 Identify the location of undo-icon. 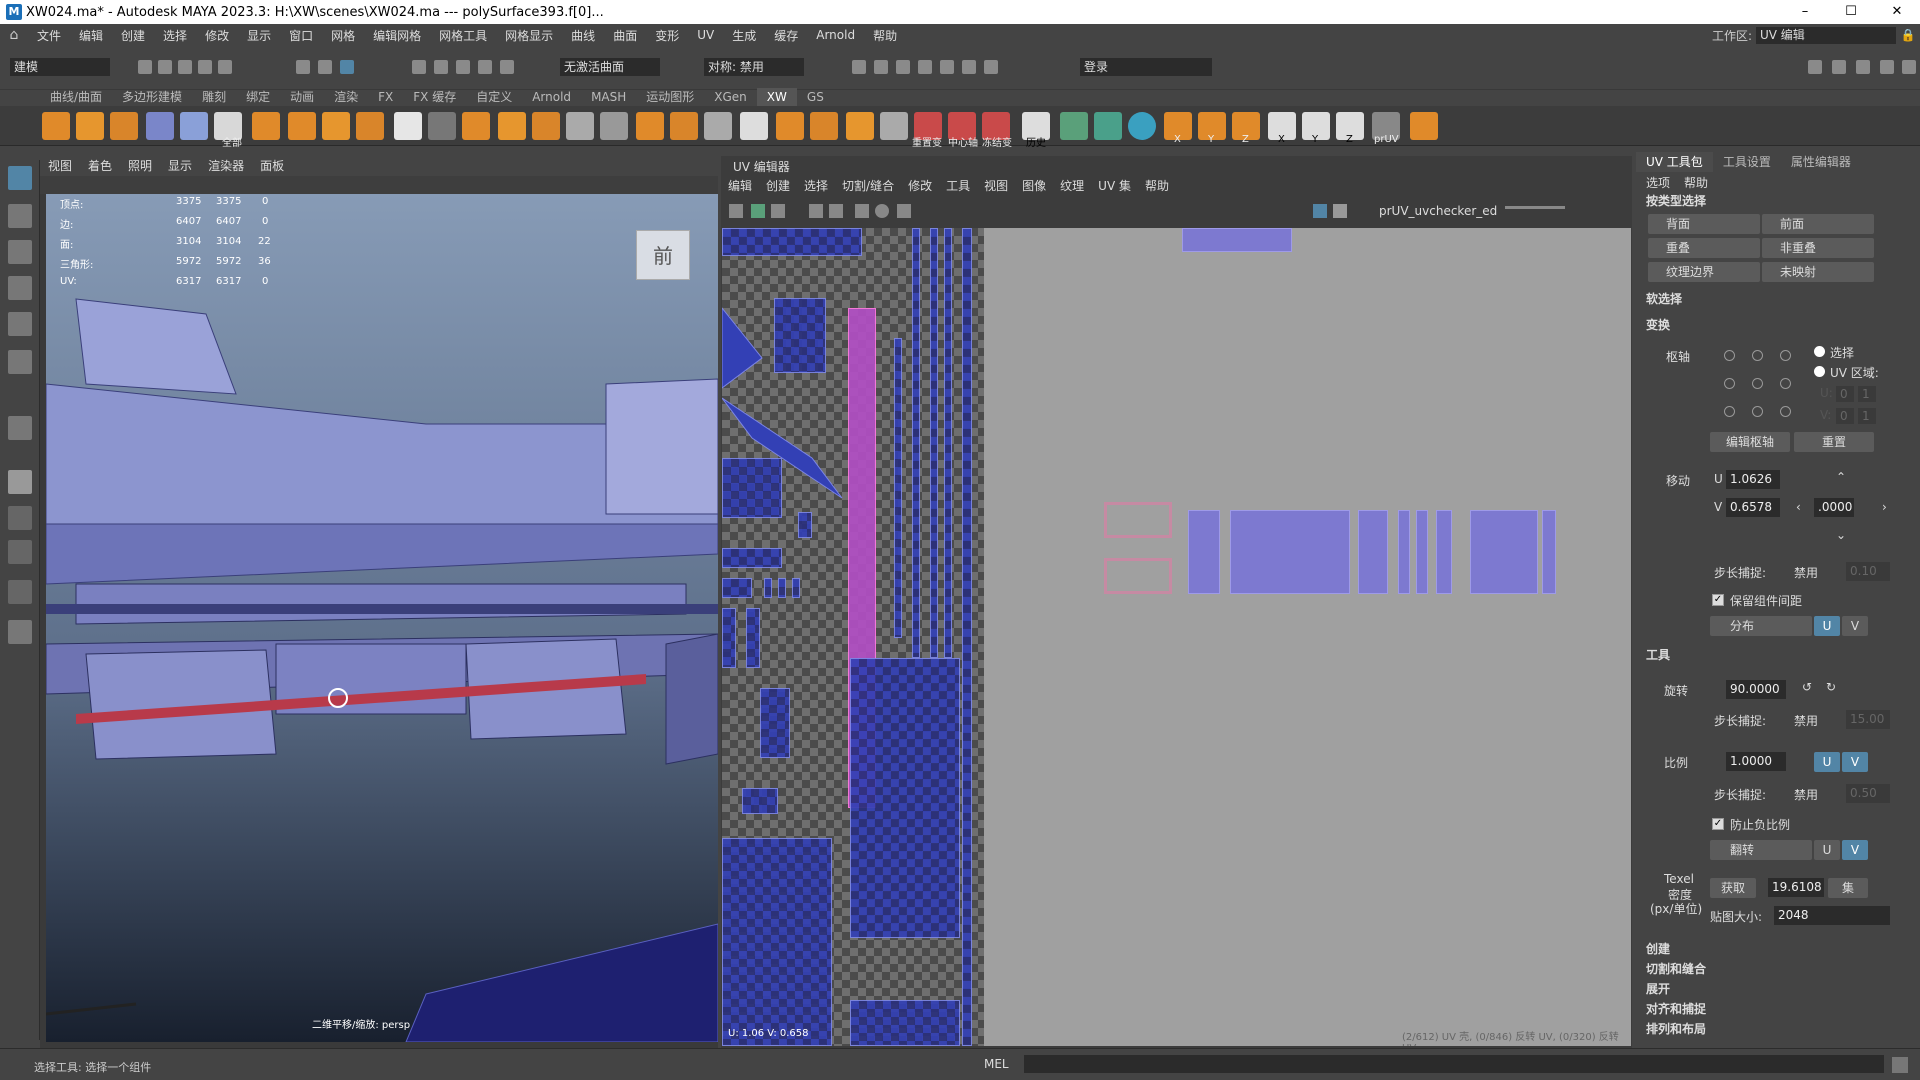
(205, 67).